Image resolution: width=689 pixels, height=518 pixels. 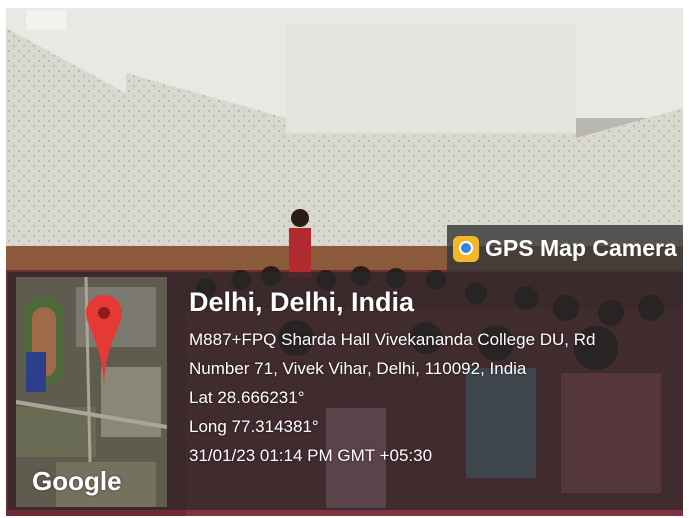 I want to click on longitude: Long 77.314381°, so click(x=254, y=426).